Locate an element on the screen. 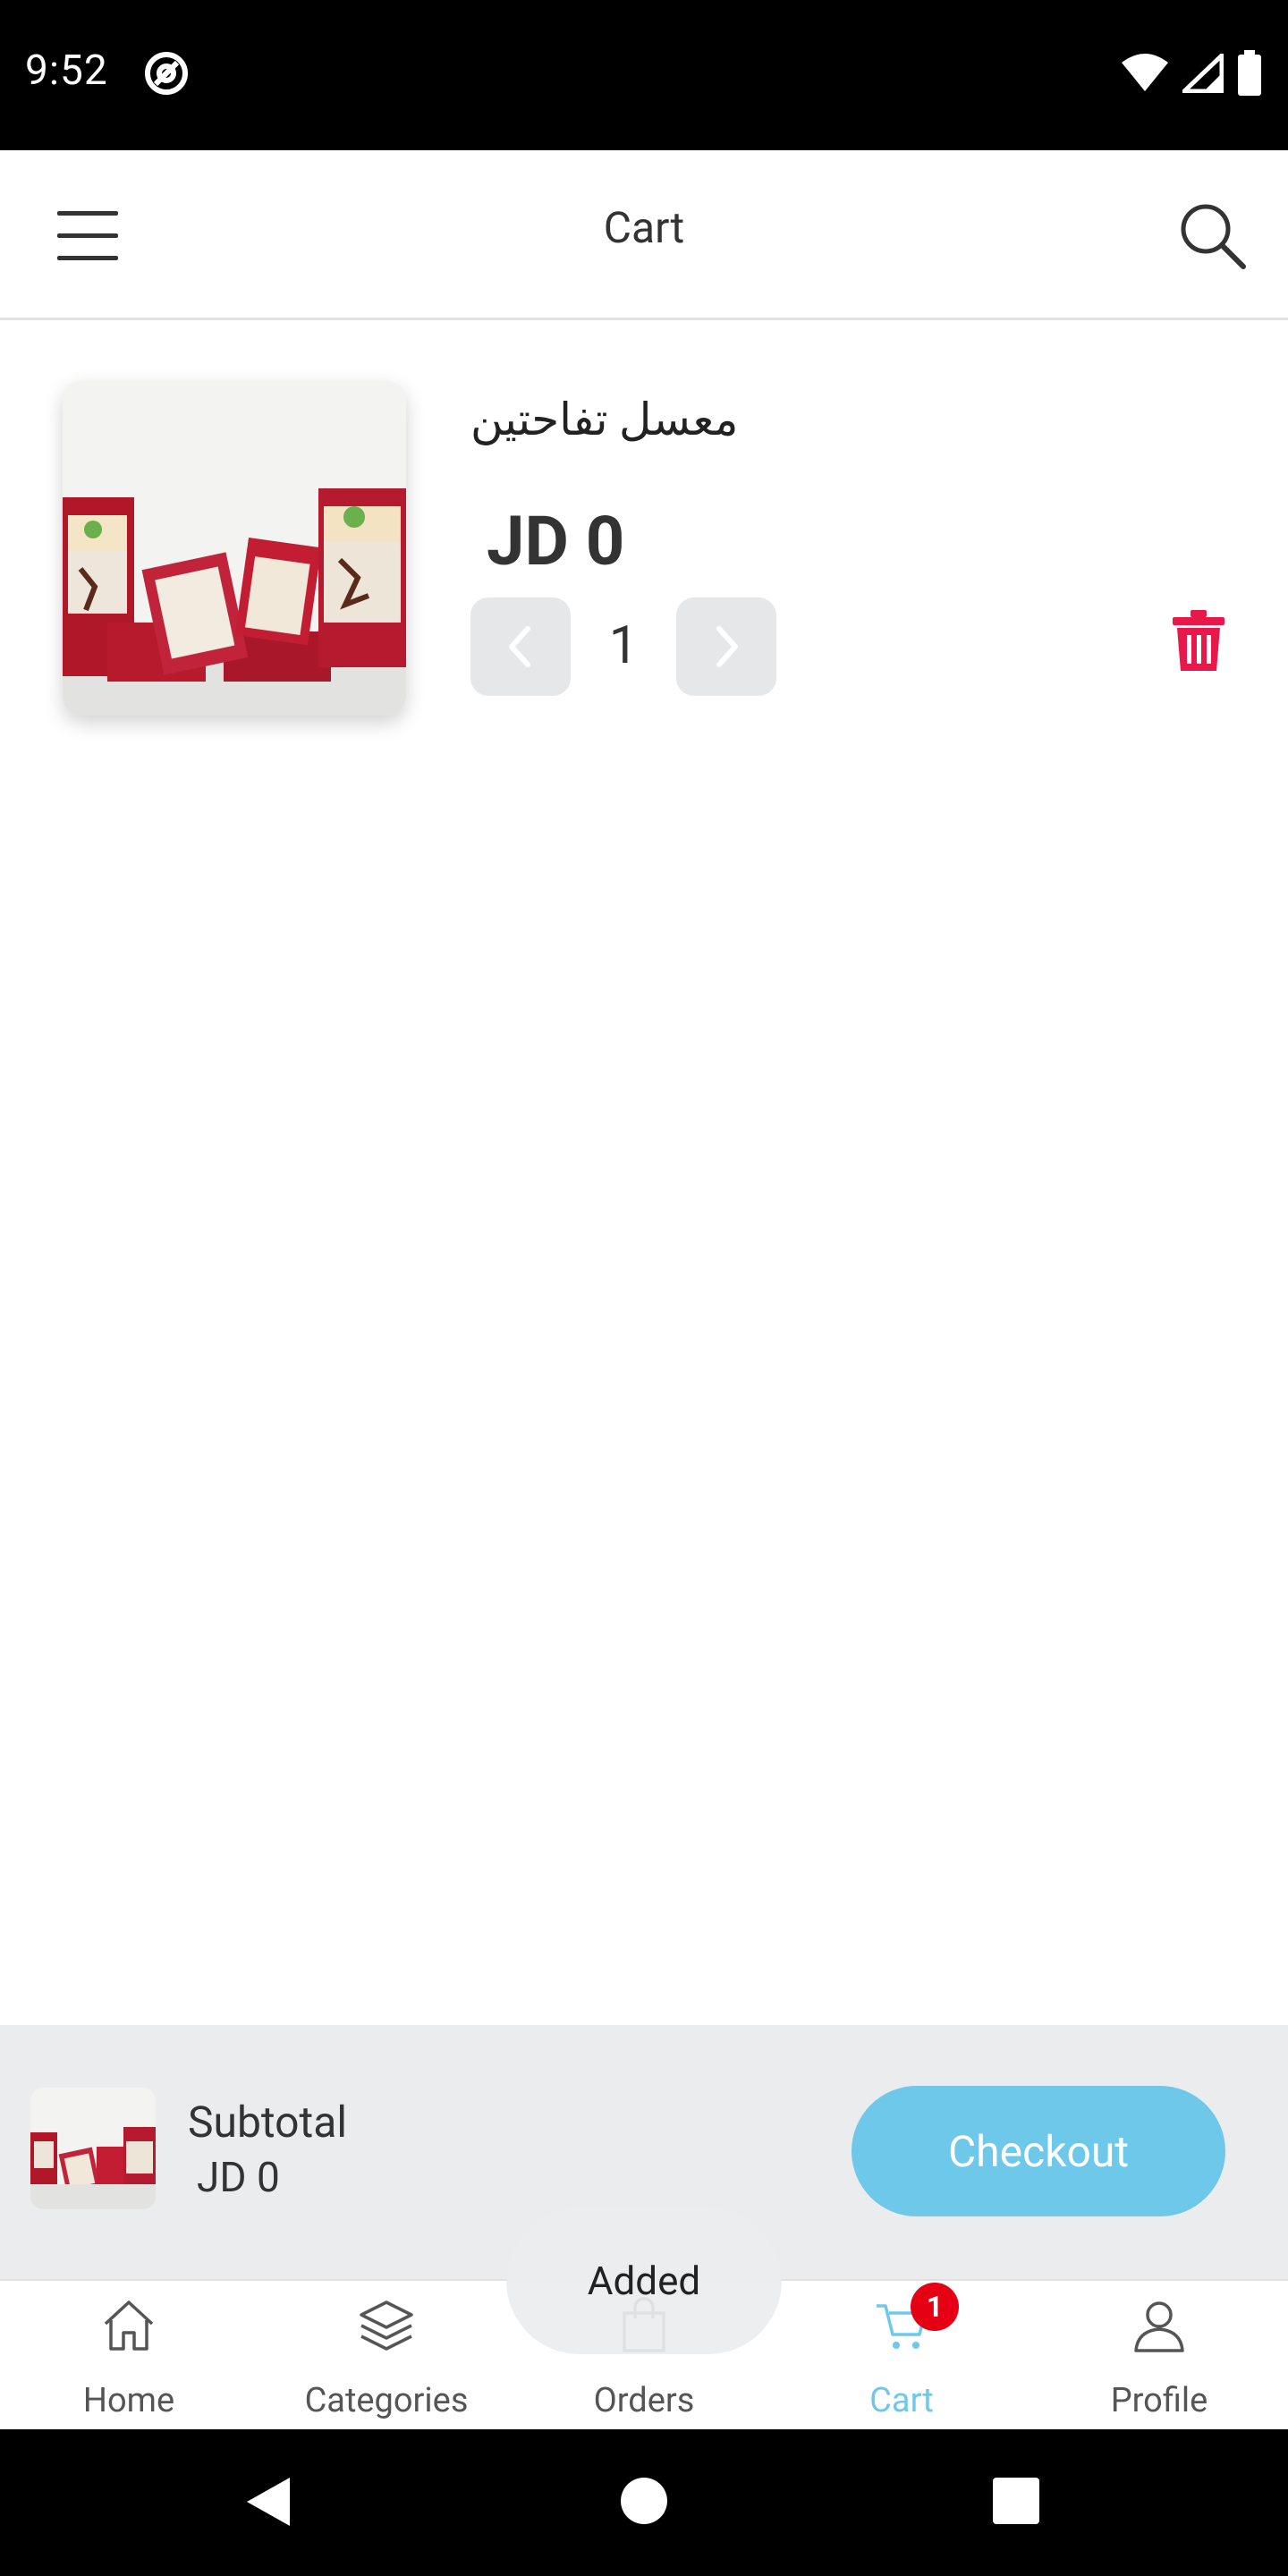 Image resolution: width=1288 pixels, height=2576 pixels. app-bar: Cart is located at coordinates (644, 235).